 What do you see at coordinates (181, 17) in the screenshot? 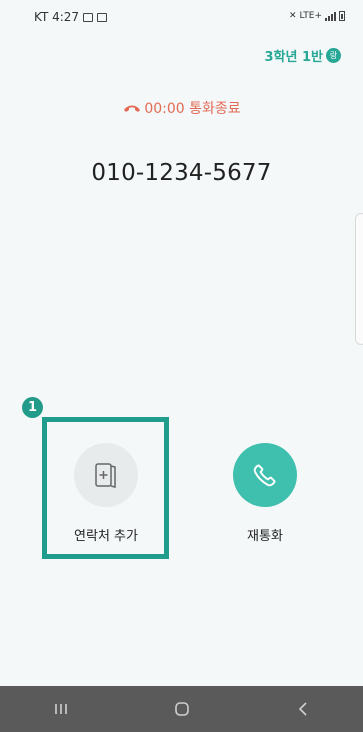
I see `status-bar: KT 4:27 ✕ LTE+` at bounding box center [181, 17].